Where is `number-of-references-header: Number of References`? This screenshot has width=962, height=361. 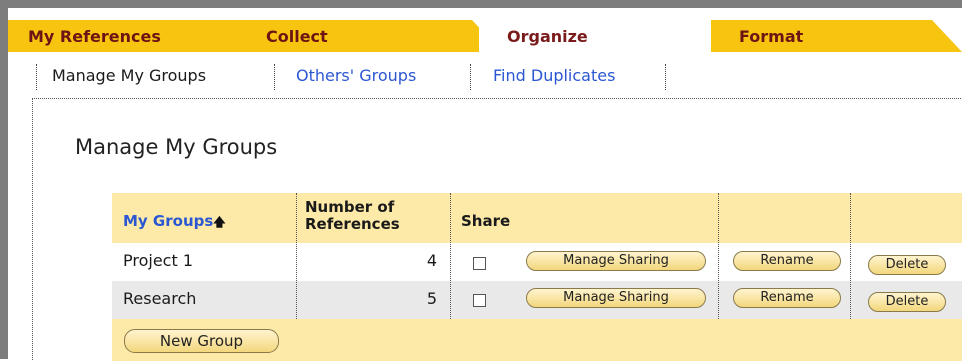 number-of-references-header: Number of References is located at coordinates (352, 215).